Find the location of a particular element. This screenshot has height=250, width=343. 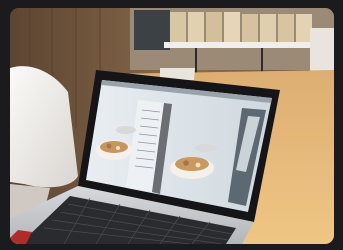

back-counter is located at coordinates (241, 45).